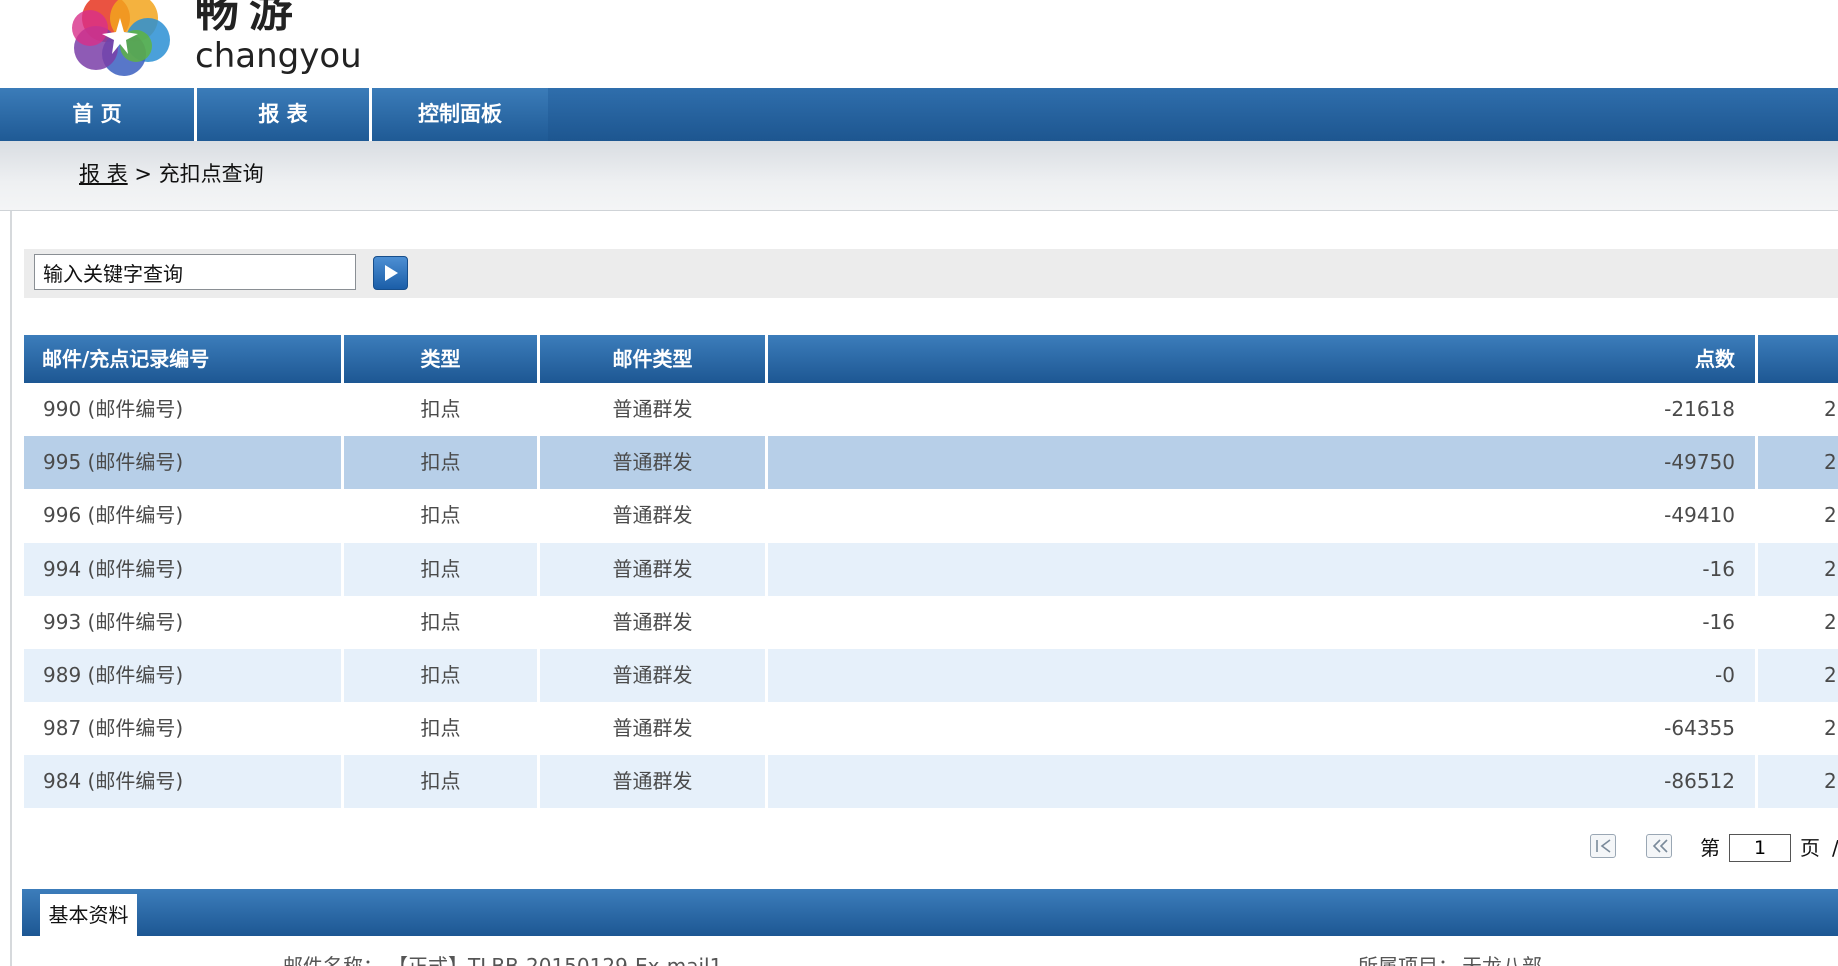  Describe the element at coordinates (278, 56) in the screenshot. I see `brand-name-en: changyou` at that location.